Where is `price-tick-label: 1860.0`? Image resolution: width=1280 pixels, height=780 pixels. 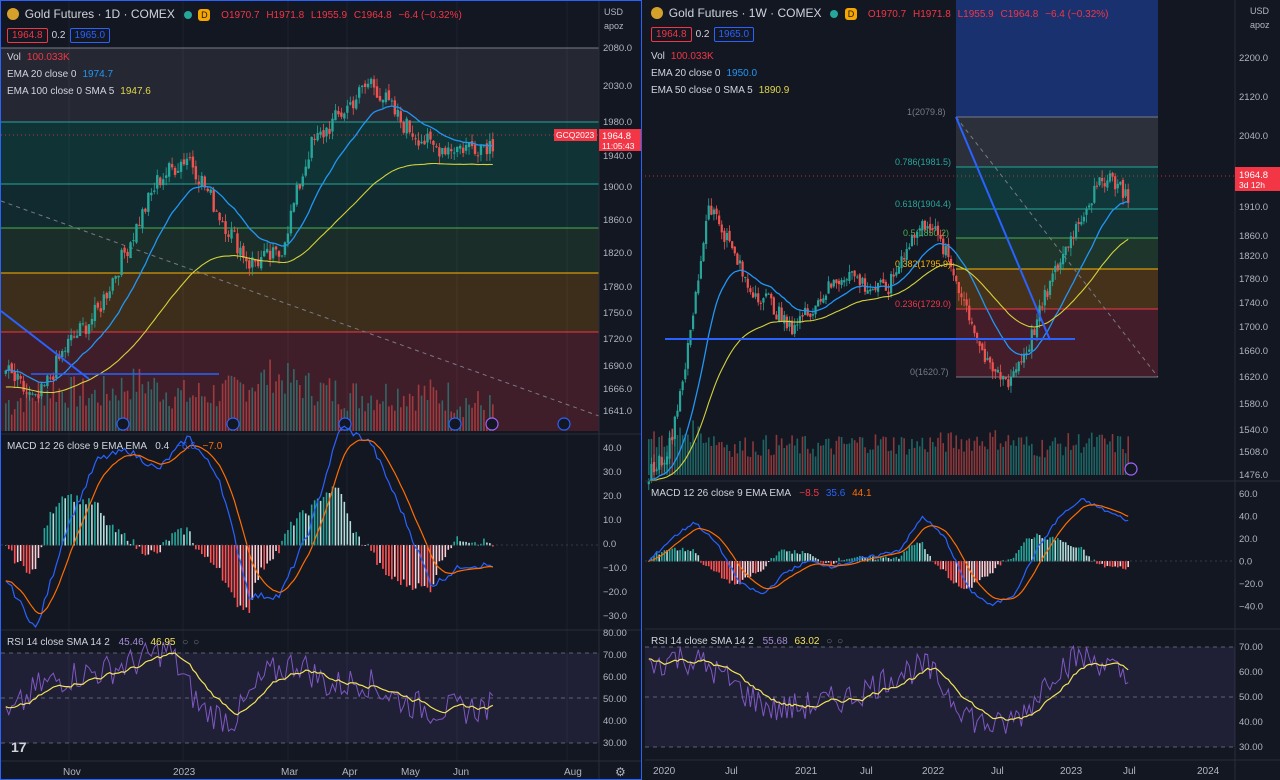 price-tick-label: 1860.0 is located at coordinates (617, 220).